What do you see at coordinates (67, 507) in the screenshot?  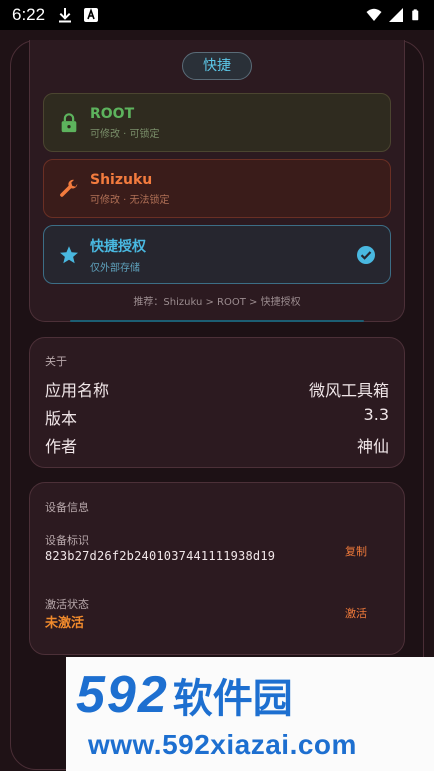 I see `device-section-label: 设备信息` at bounding box center [67, 507].